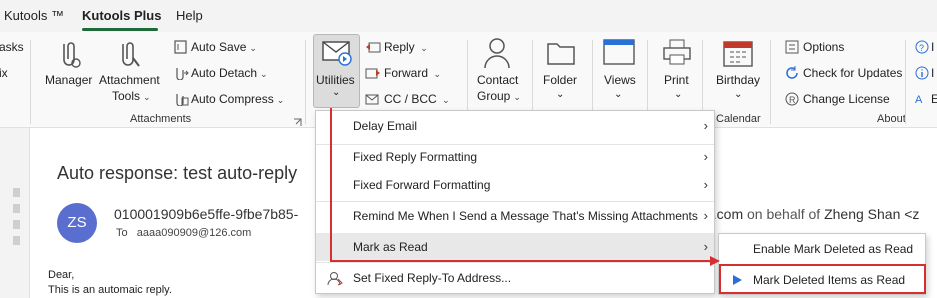  Describe the element at coordinates (515, 247) in the screenshot. I see `menu-item-mark-as-read: Mark as Read ›` at that location.